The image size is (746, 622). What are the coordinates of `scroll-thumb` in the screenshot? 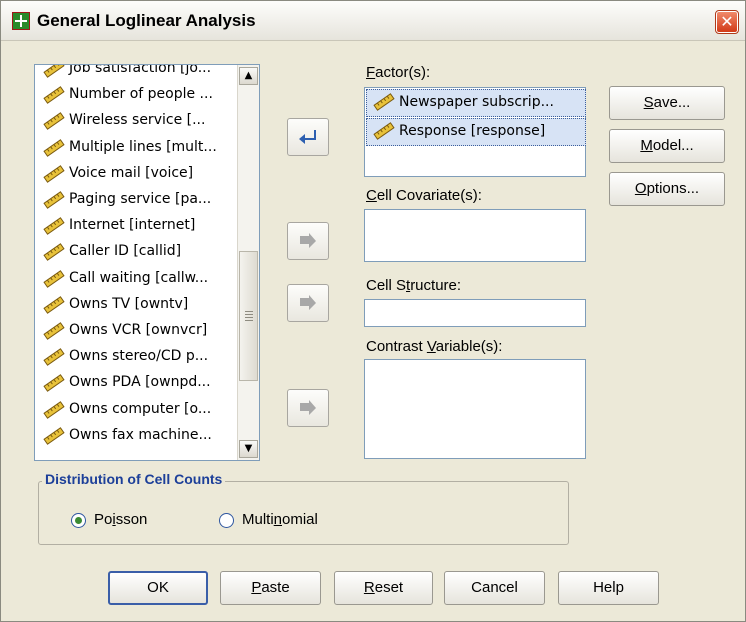 It's located at (248, 316).